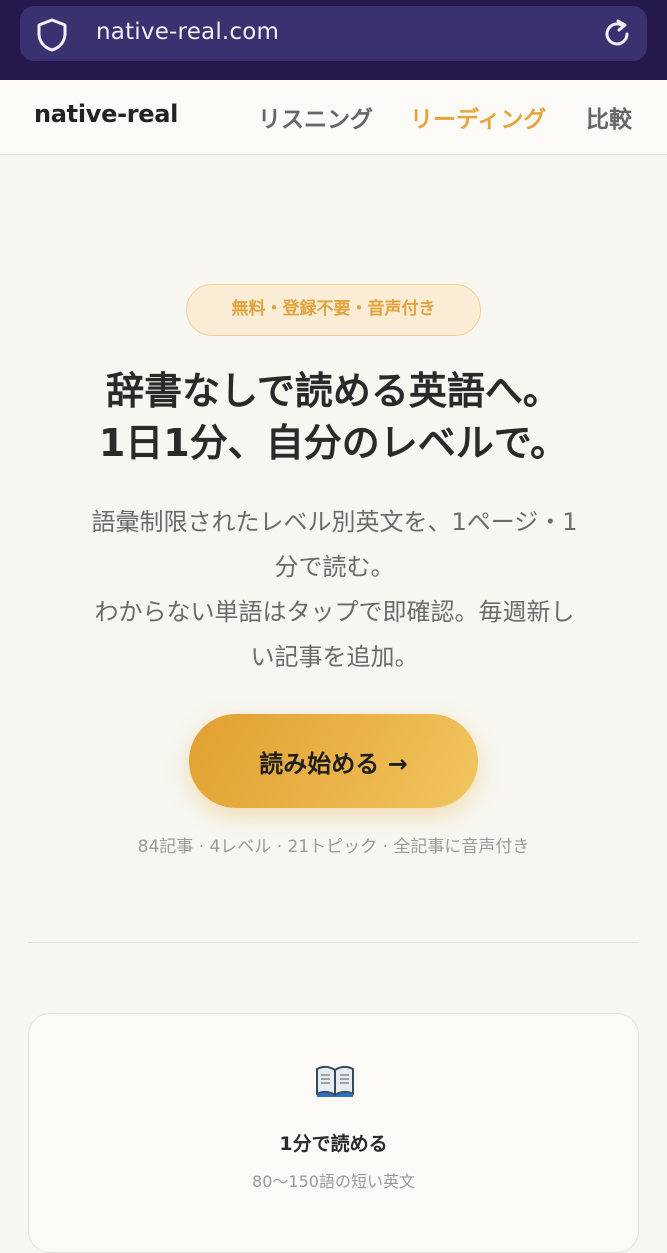  I want to click on start-reading-button: 読み始める →, so click(333, 761).